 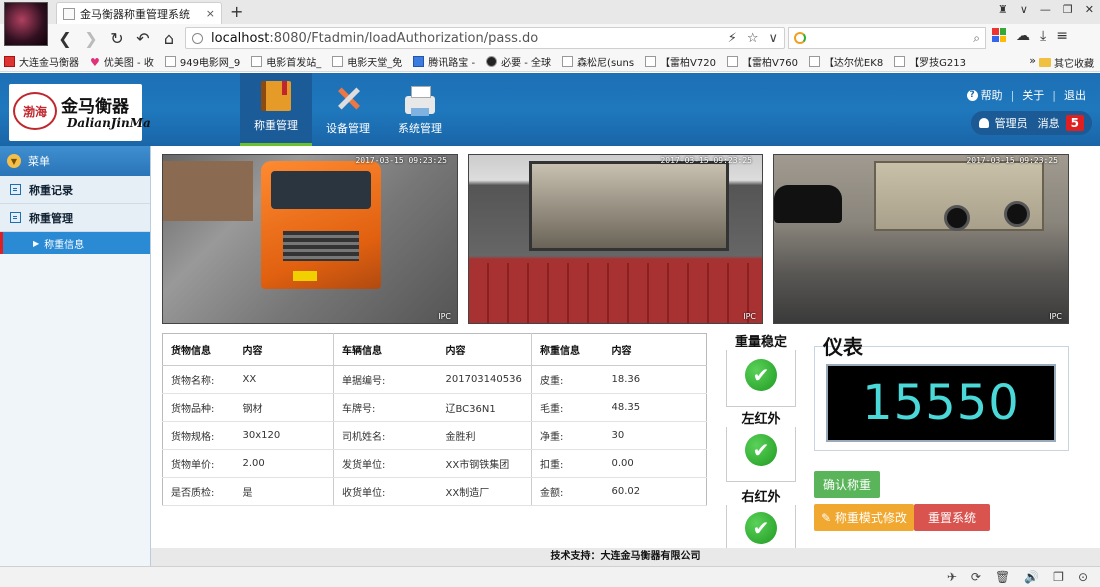 What do you see at coordinates (91, 38) in the screenshot?
I see `forward-icon: ❯` at bounding box center [91, 38].